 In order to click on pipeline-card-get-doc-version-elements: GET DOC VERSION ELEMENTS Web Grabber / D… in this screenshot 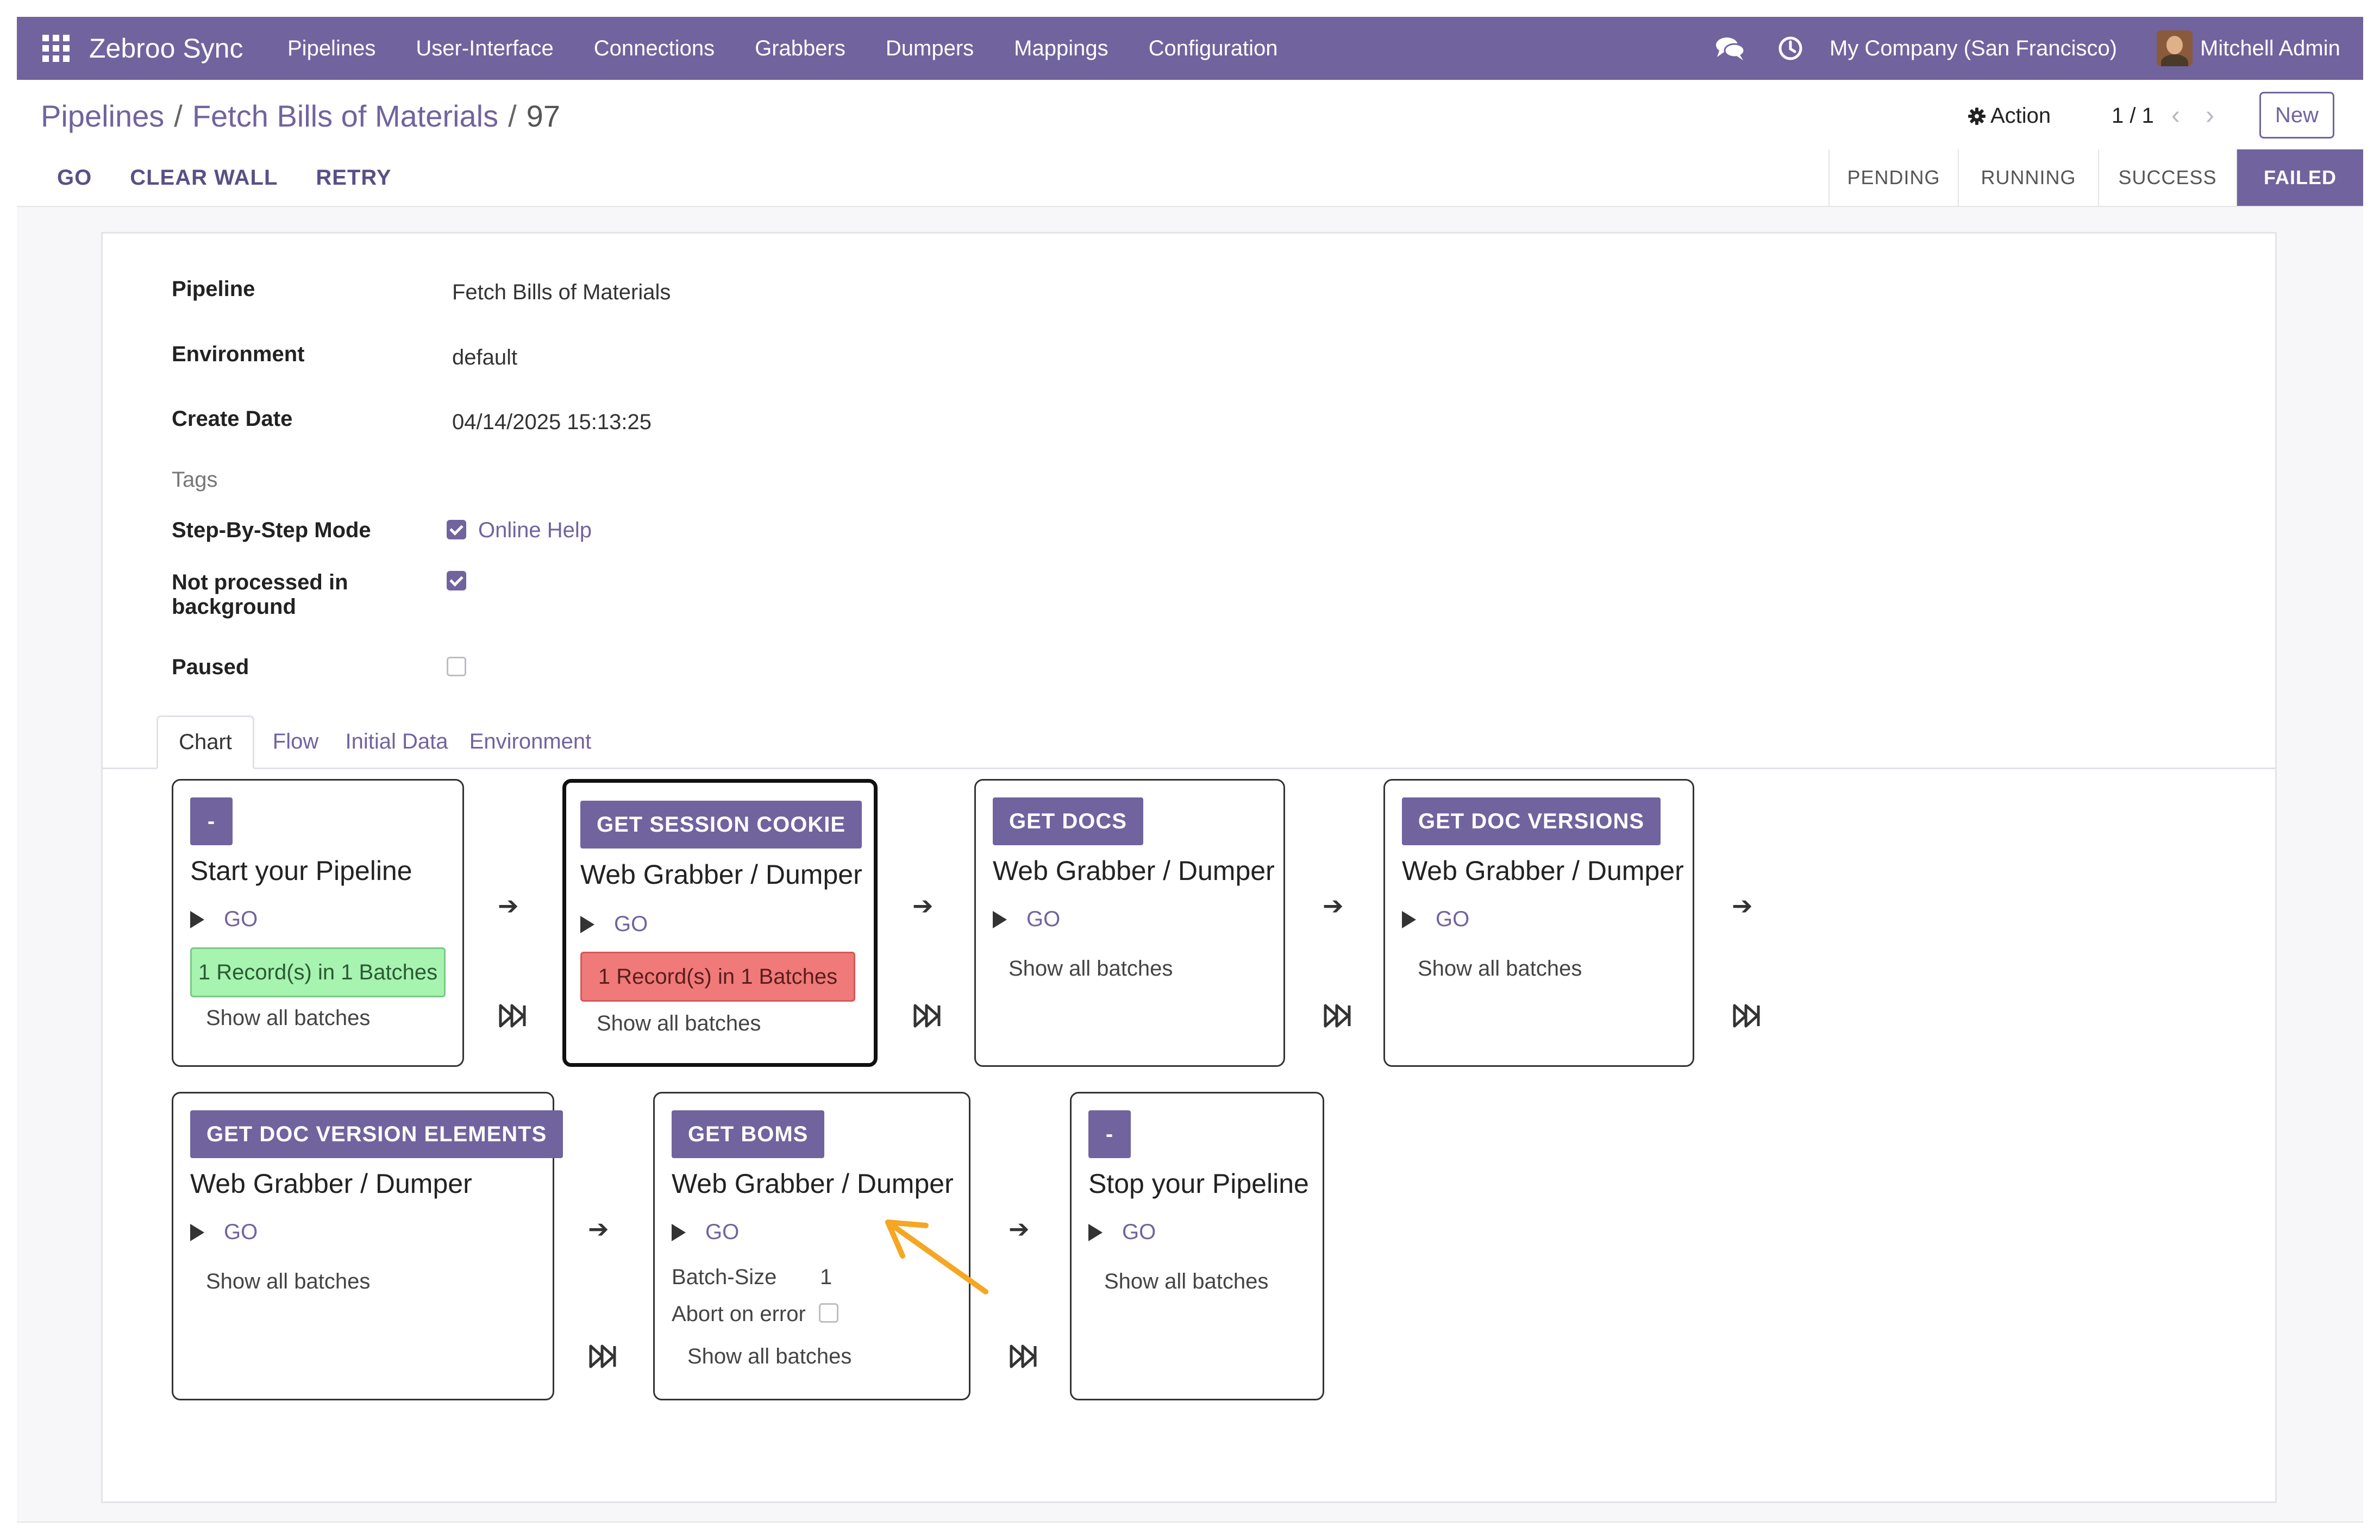, I will do `click(367, 1246)`.